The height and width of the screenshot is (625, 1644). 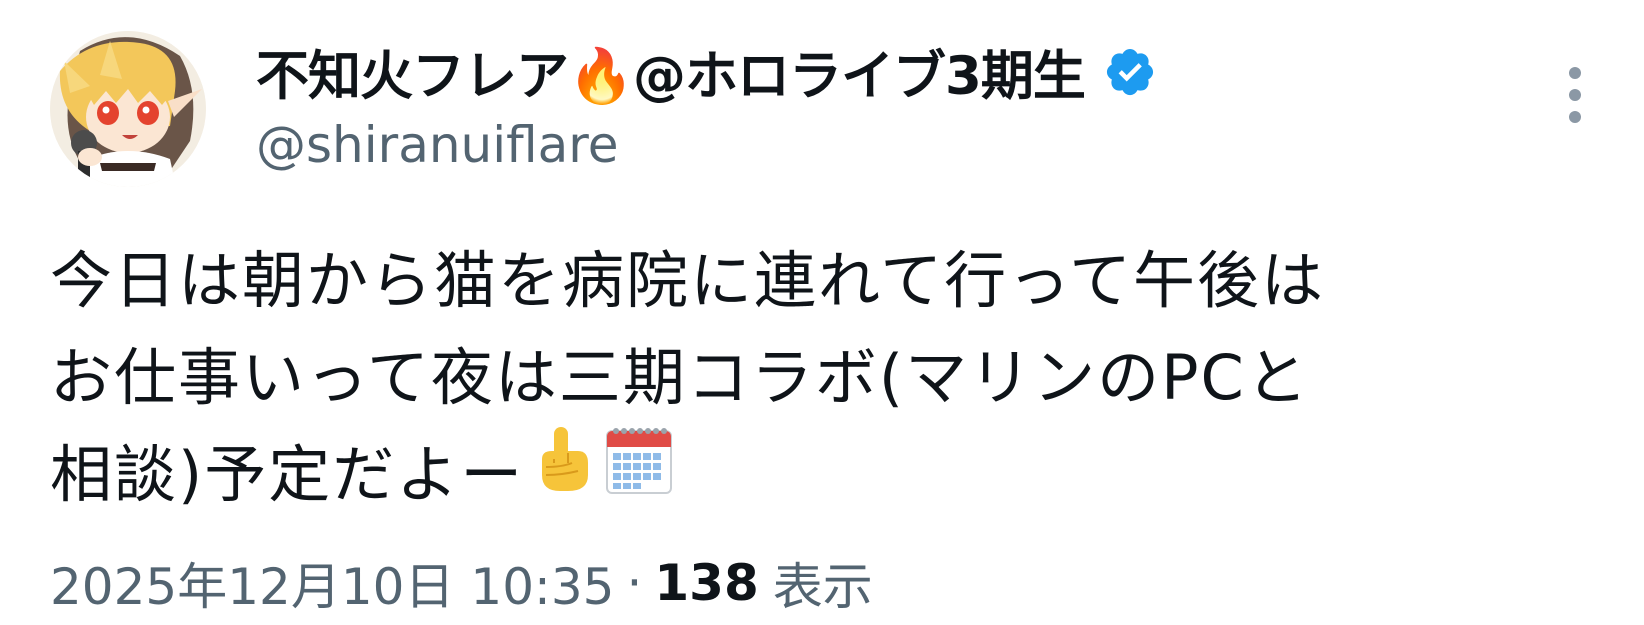 I want to click on verified-badge-icon, so click(x=1130, y=72).